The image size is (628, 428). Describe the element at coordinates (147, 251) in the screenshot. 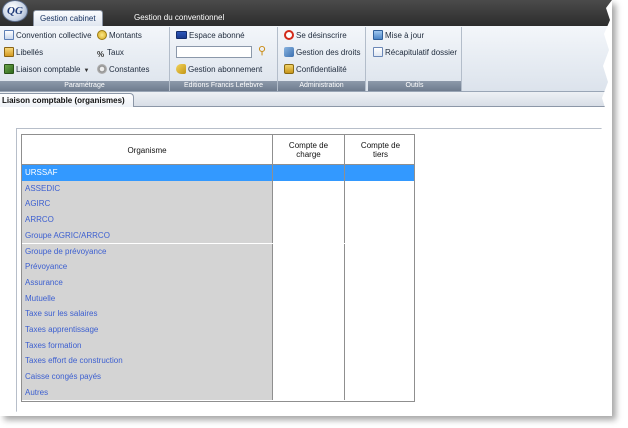

I see `cell-organisme: Groupe de prévoyance` at that location.